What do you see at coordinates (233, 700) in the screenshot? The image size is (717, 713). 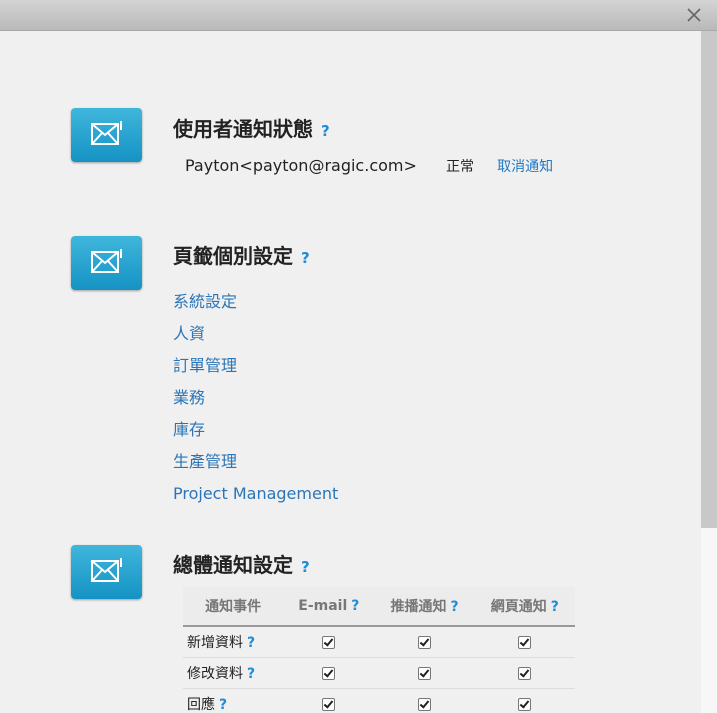 I see `event-cell: 回應?` at bounding box center [233, 700].